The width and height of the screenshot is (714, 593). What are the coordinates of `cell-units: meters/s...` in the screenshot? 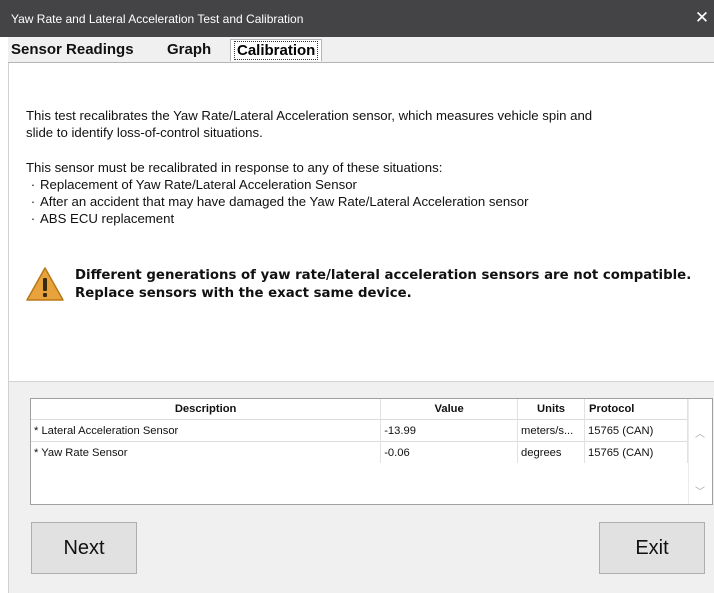 It's located at (551, 430).